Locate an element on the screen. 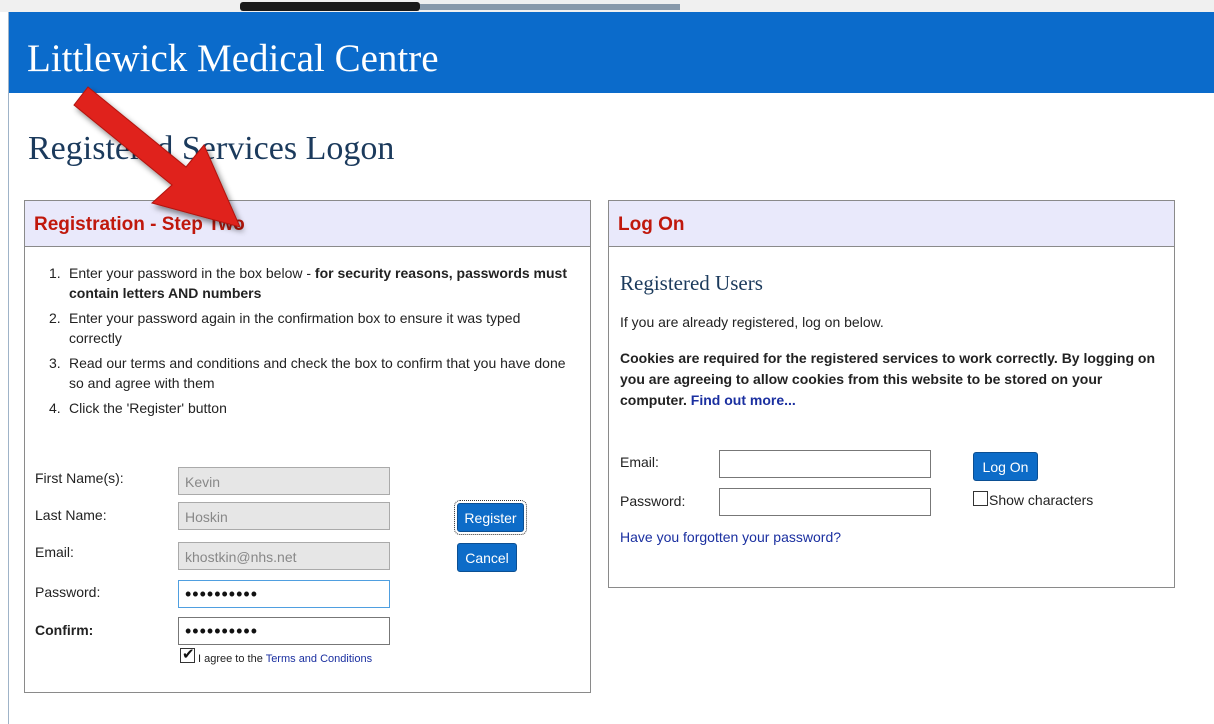  logon-button: Log On is located at coordinates (1005, 466).